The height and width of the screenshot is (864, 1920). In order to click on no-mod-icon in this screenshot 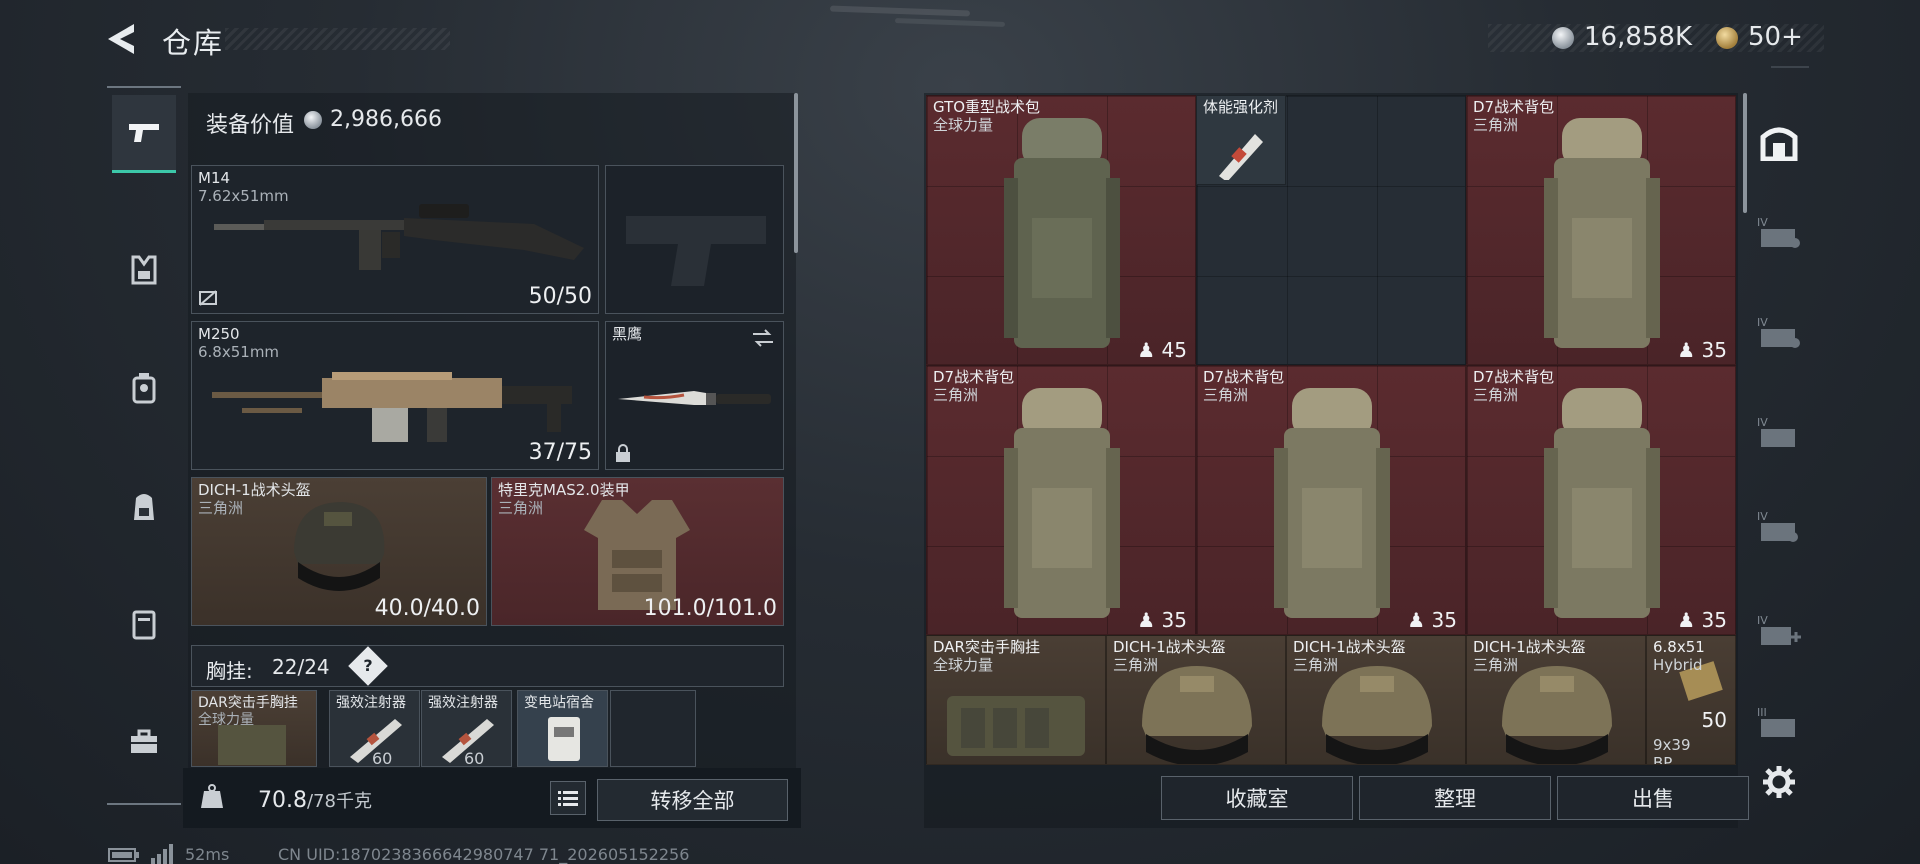, I will do `click(208, 298)`.